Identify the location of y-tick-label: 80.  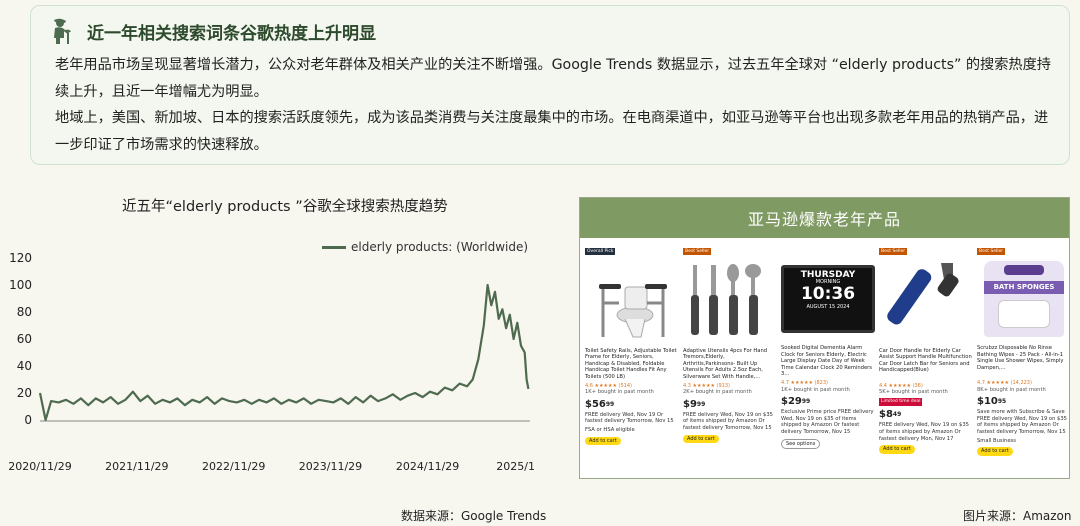
(24, 312).